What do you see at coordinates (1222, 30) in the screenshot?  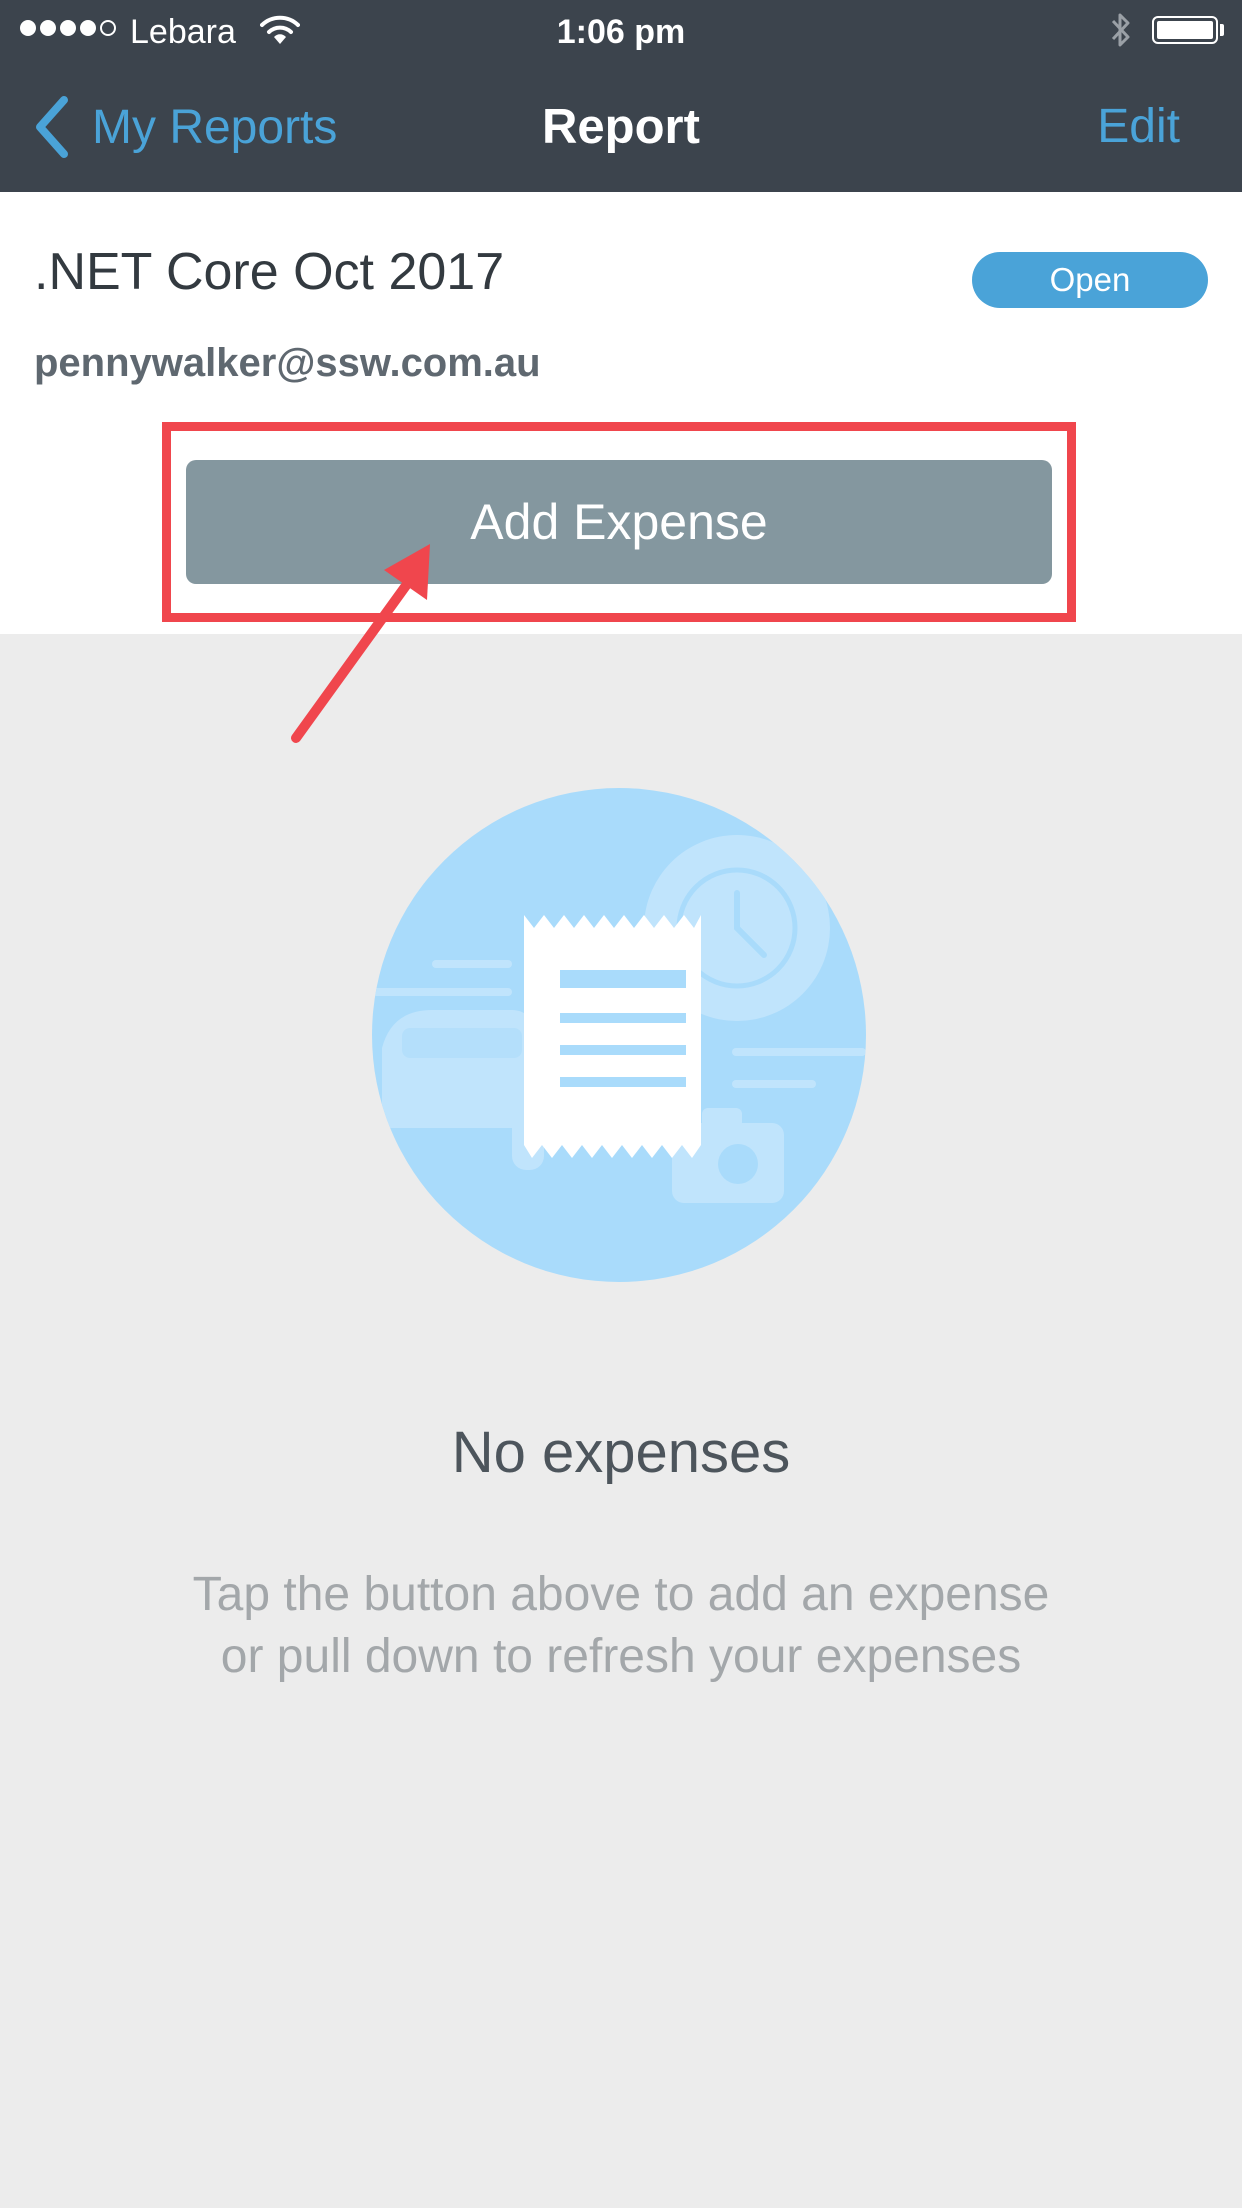 I see `battery-tip` at bounding box center [1222, 30].